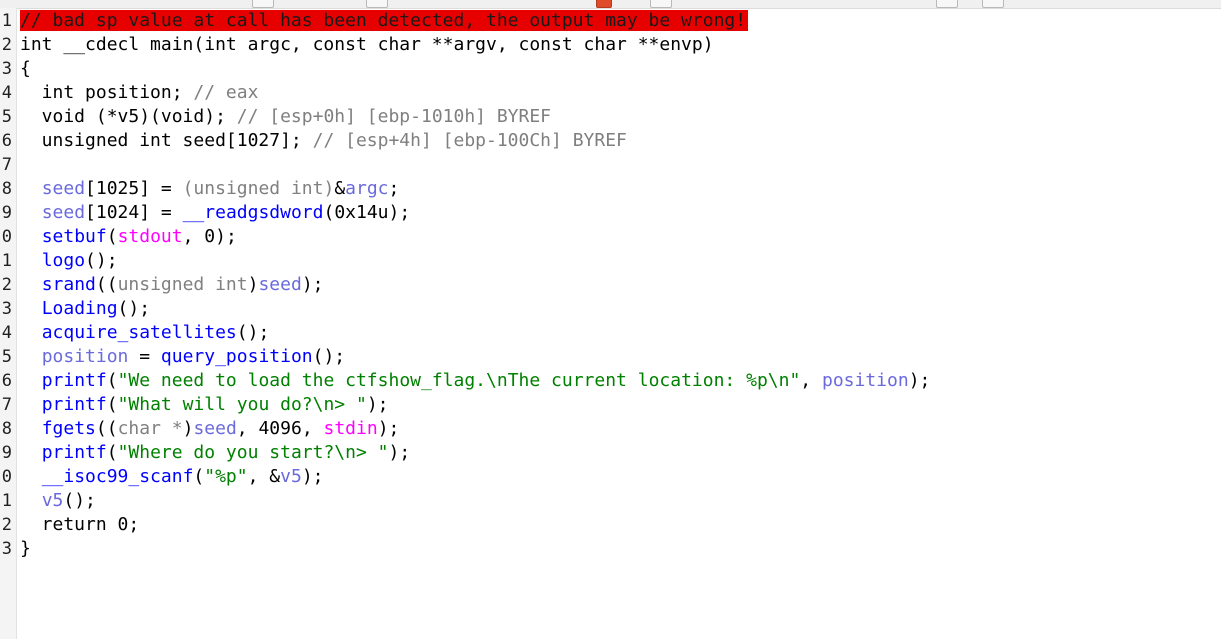 This screenshot has height=639, width=1221. Describe the element at coordinates (258, 188) in the screenshot. I see `code-token: (unsigned int)` at that location.